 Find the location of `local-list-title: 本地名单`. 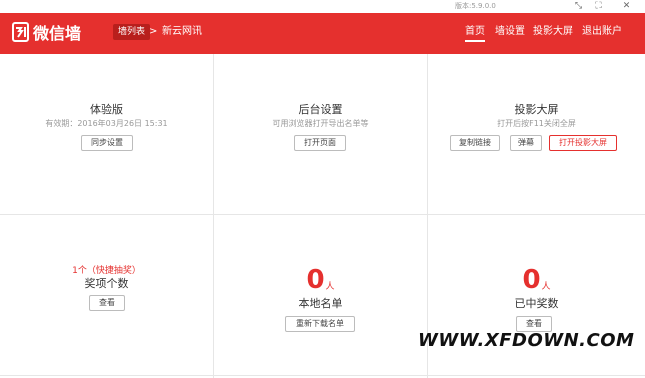

local-list-title: 本地名单 is located at coordinates (320, 303).